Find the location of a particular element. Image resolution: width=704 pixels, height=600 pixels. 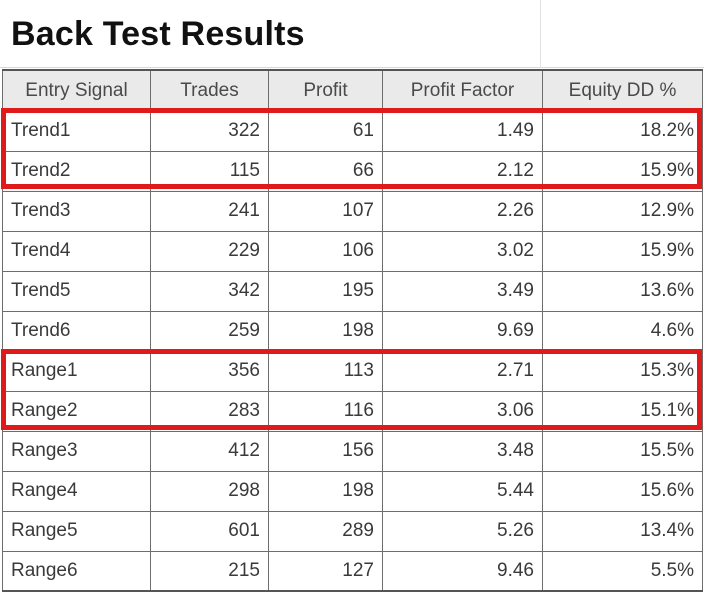

cell-profit: 127 is located at coordinates (325, 571).